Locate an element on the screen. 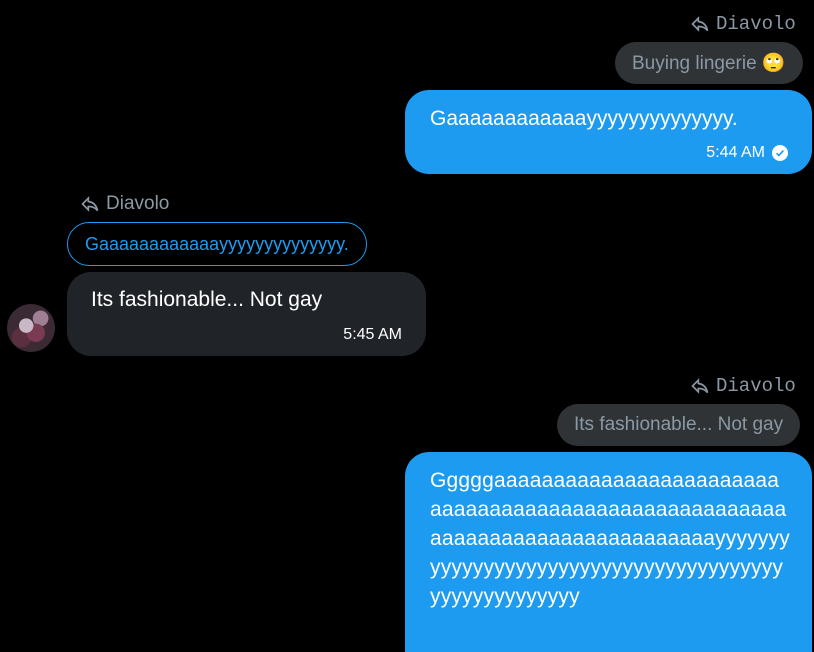 This screenshot has width=814, height=652. message-bubble: Its fashionable... Not gay 5:45 AM is located at coordinates (246, 314).